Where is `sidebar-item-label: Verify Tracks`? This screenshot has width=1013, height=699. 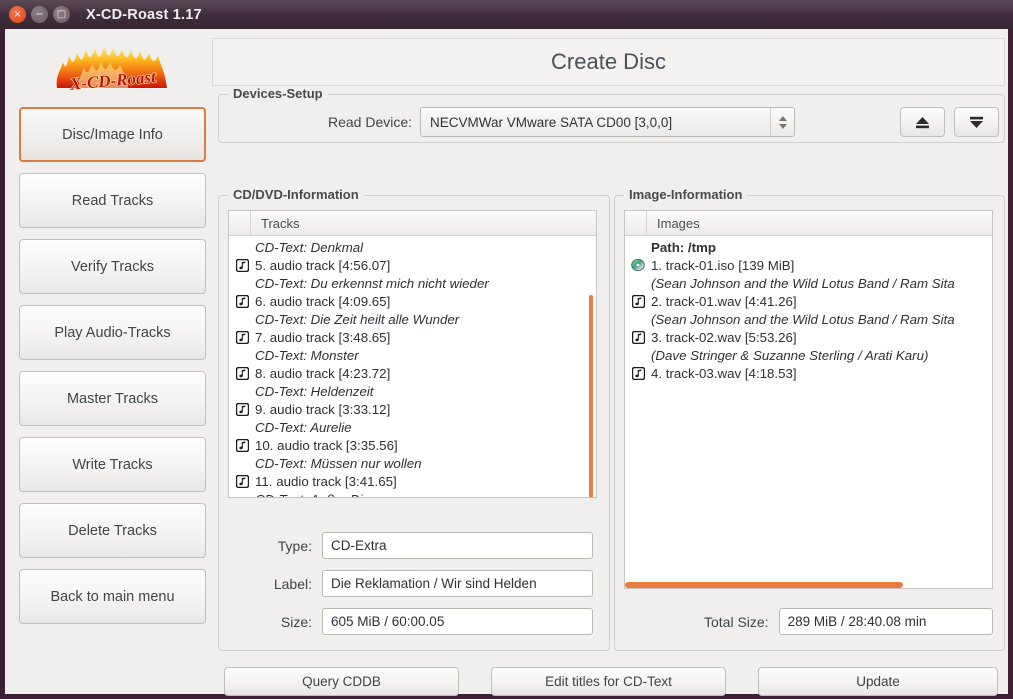 sidebar-item-label: Verify Tracks is located at coordinates (112, 266).